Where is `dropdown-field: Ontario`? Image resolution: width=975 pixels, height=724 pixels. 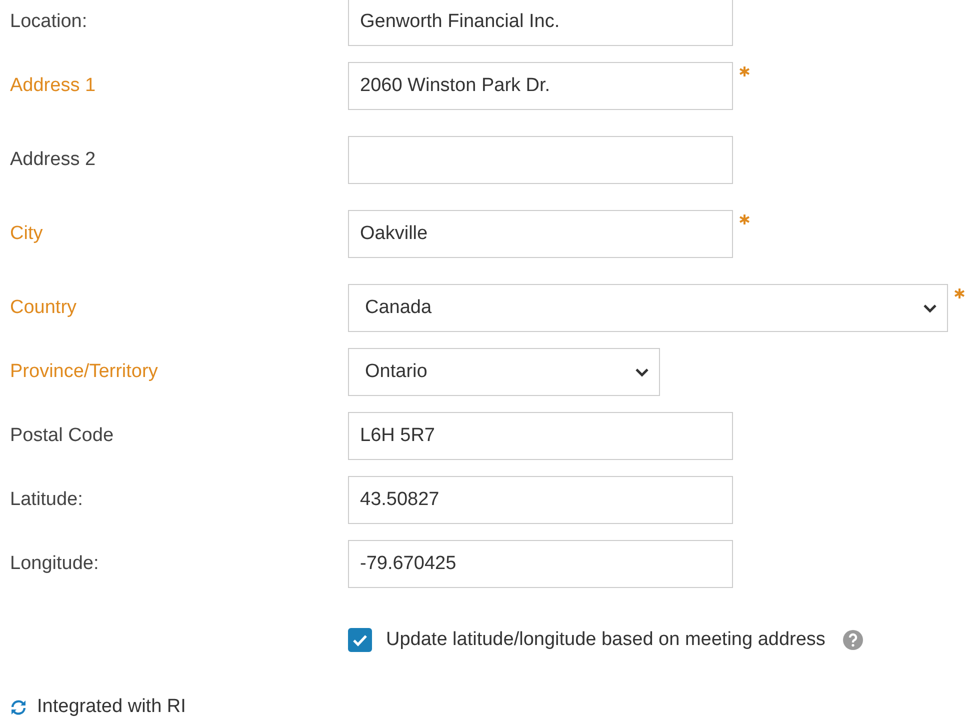 dropdown-field: Ontario is located at coordinates (504, 372).